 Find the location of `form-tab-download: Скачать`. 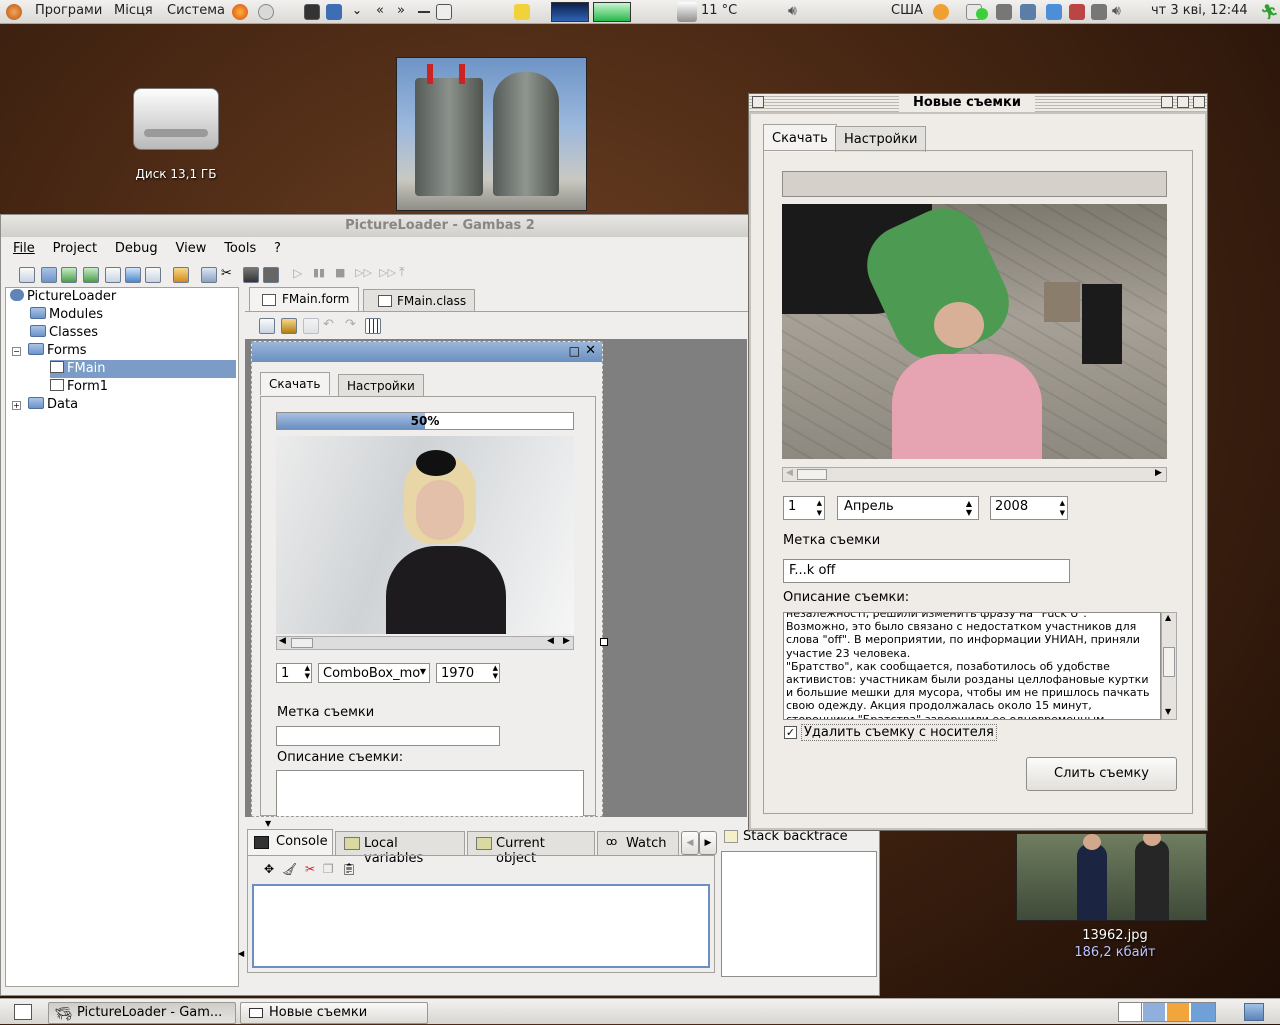

form-tab-download: Скачать is located at coordinates (295, 383).